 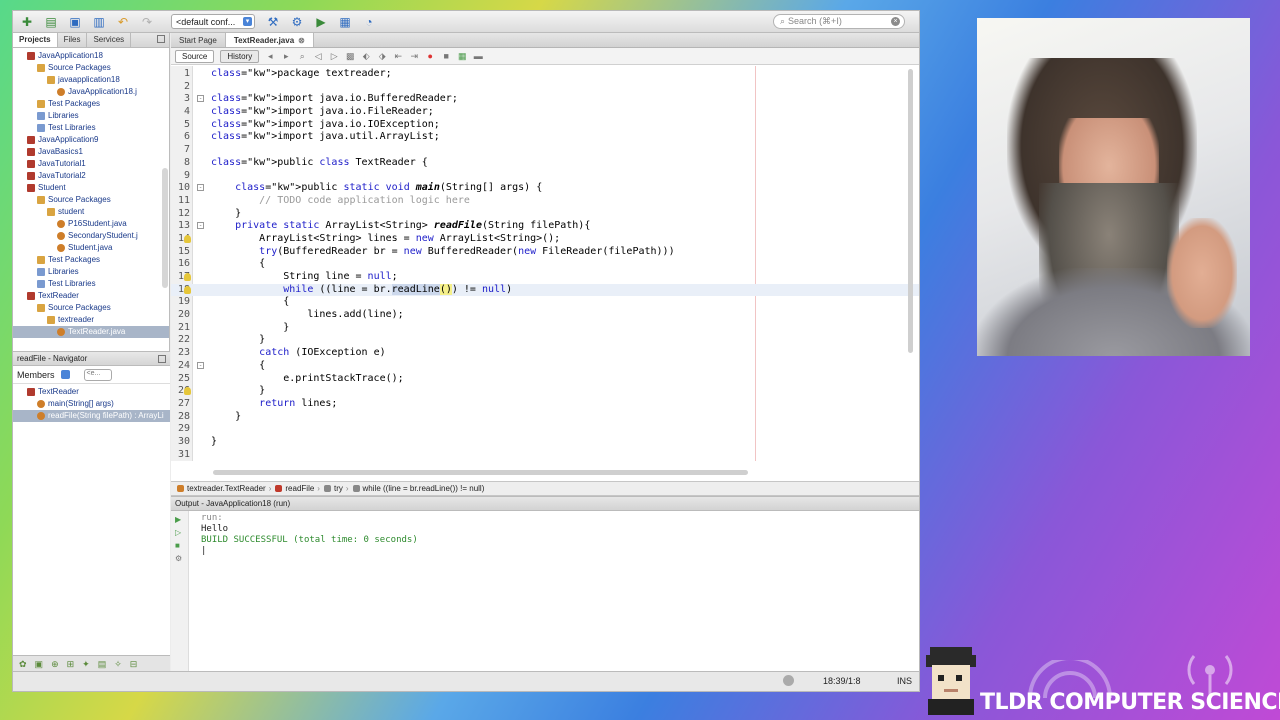 I want to click on breadcrumb-item: readFile ›, so click(x=297, y=488).